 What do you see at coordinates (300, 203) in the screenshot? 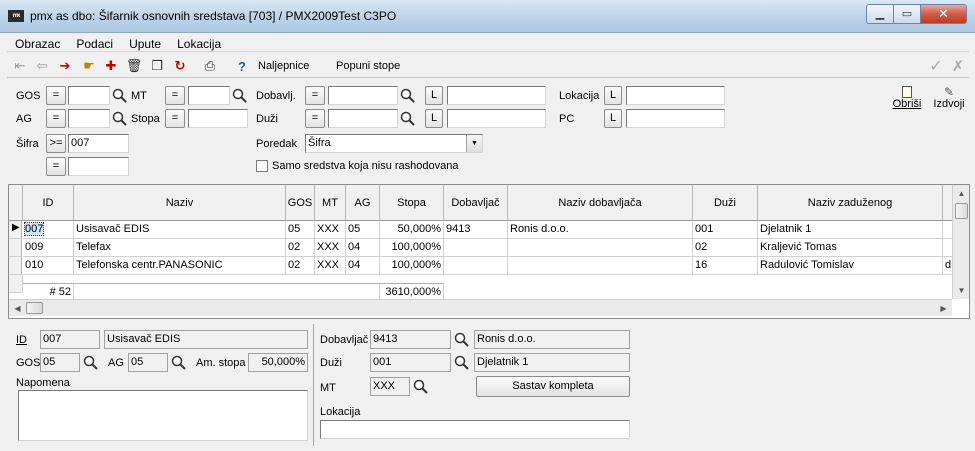
I see `col-header-gos: GOS` at bounding box center [300, 203].